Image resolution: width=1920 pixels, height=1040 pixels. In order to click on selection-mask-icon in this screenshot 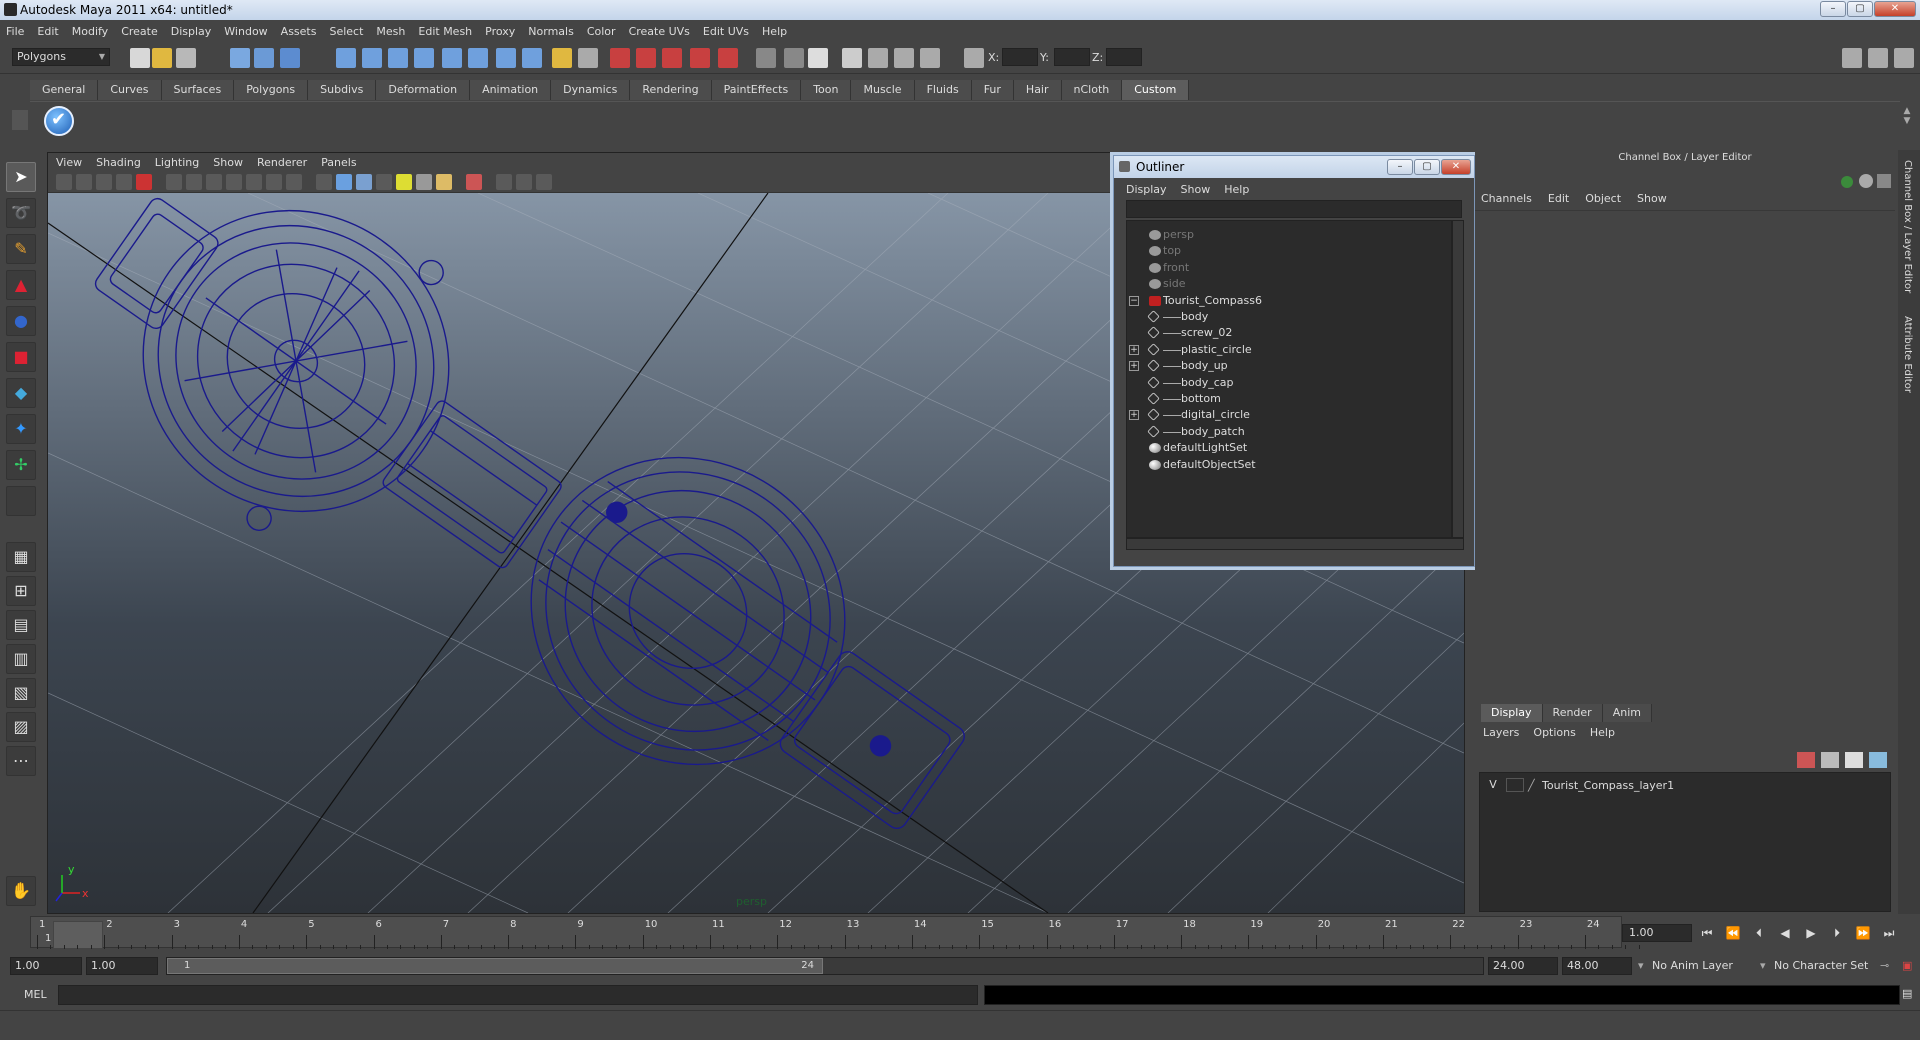, I will do `click(588, 58)`.